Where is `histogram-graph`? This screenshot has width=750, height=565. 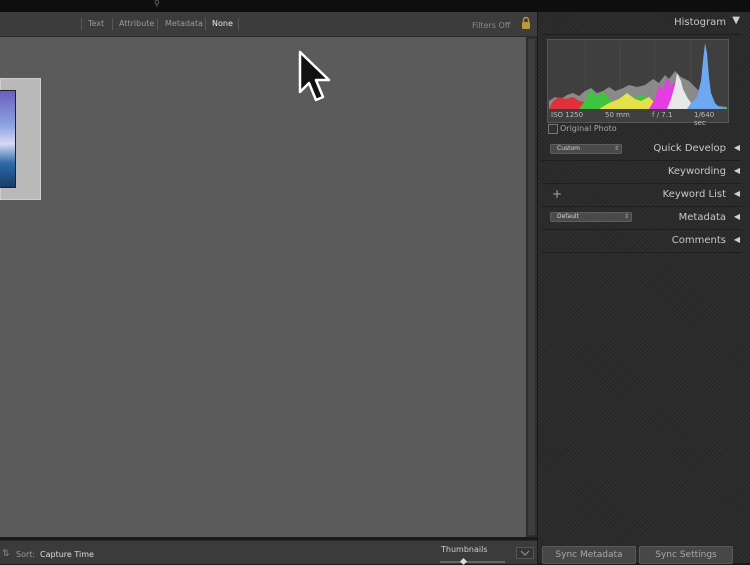
histogram-graph is located at coordinates (638, 75).